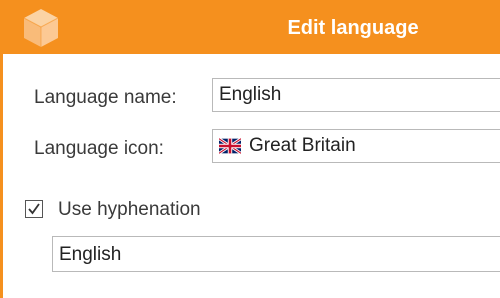 The width and height of the screenshot is (500, 298). What do you see at coordinates (276, 254) in the screenshot?
I see `hyphenation-language-select: English` at bounding box center [276, 254].